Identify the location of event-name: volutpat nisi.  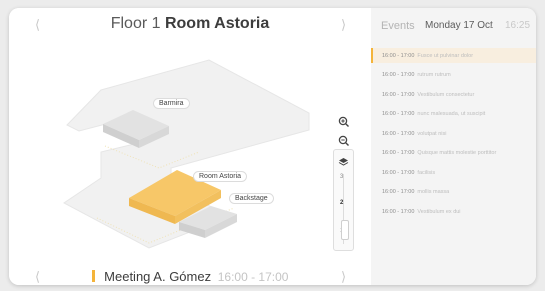
(432, 133).